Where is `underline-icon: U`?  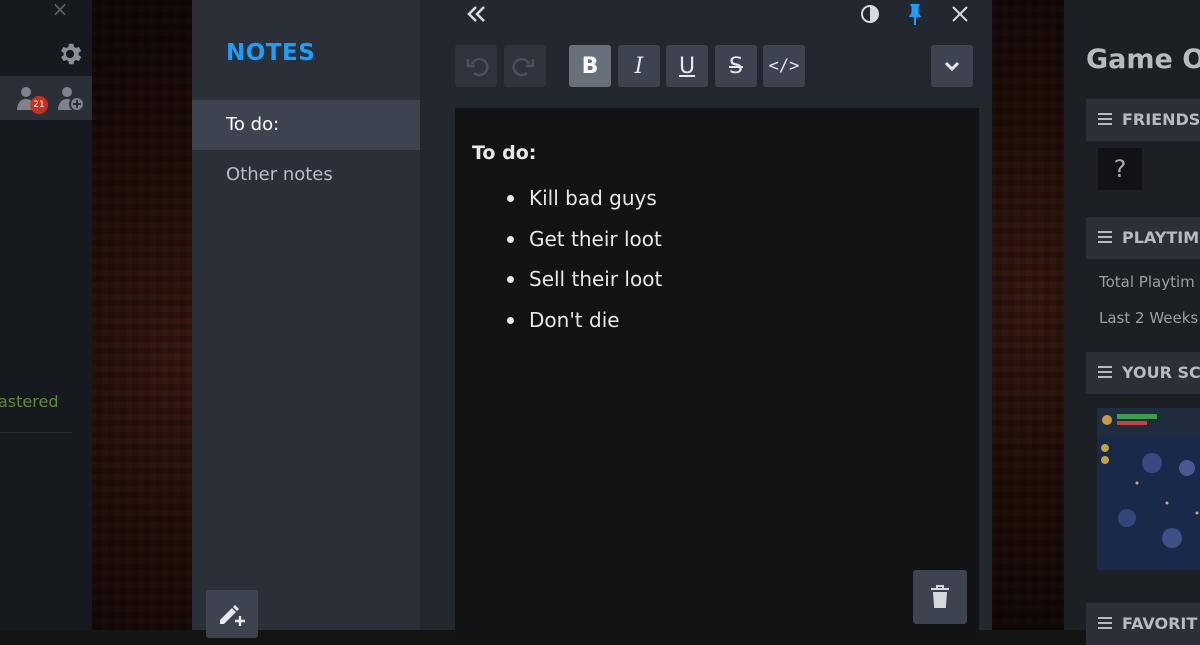 underline-icon: U is located at coordinates (687, 66).